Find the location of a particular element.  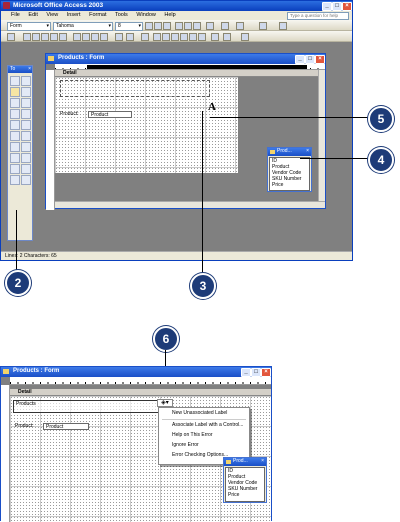

option-group-icon is located at coordinates (15, 103).